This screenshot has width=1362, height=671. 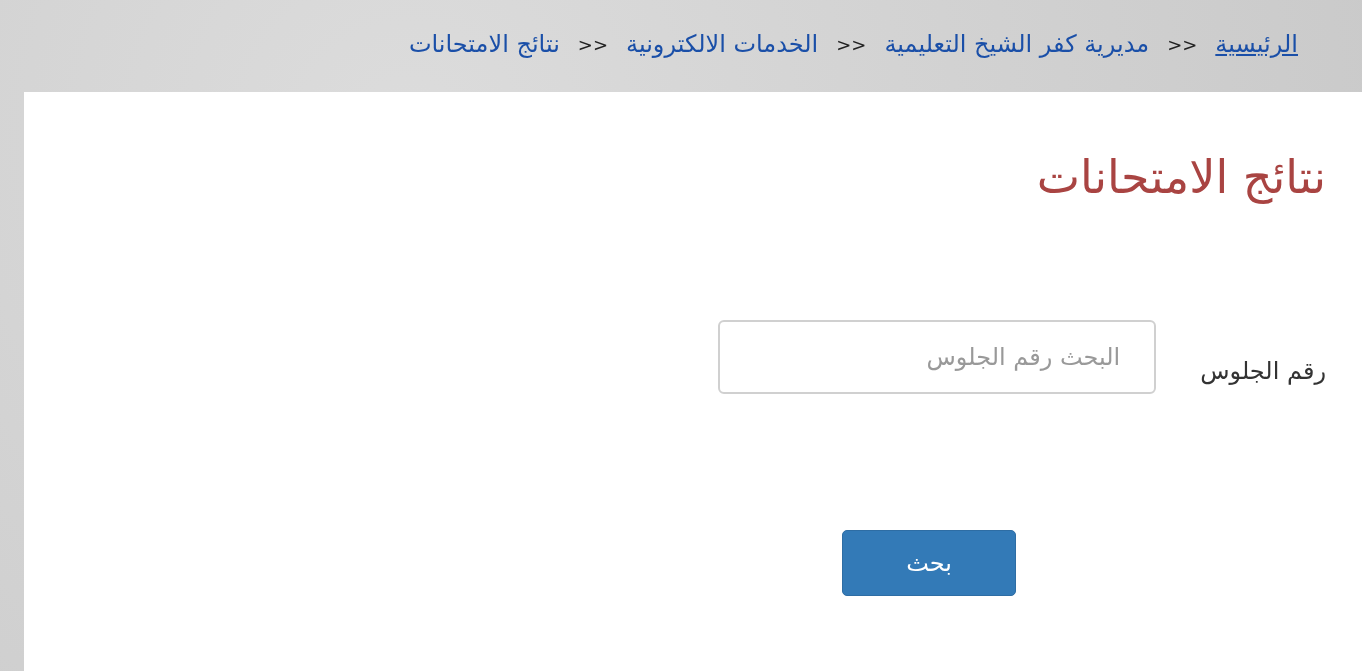 What do you see at coordinates (937, 357) in the screenshot?
I see `seat-number-field: البحث رقم الجلوس` at bounding box center [937, 357].